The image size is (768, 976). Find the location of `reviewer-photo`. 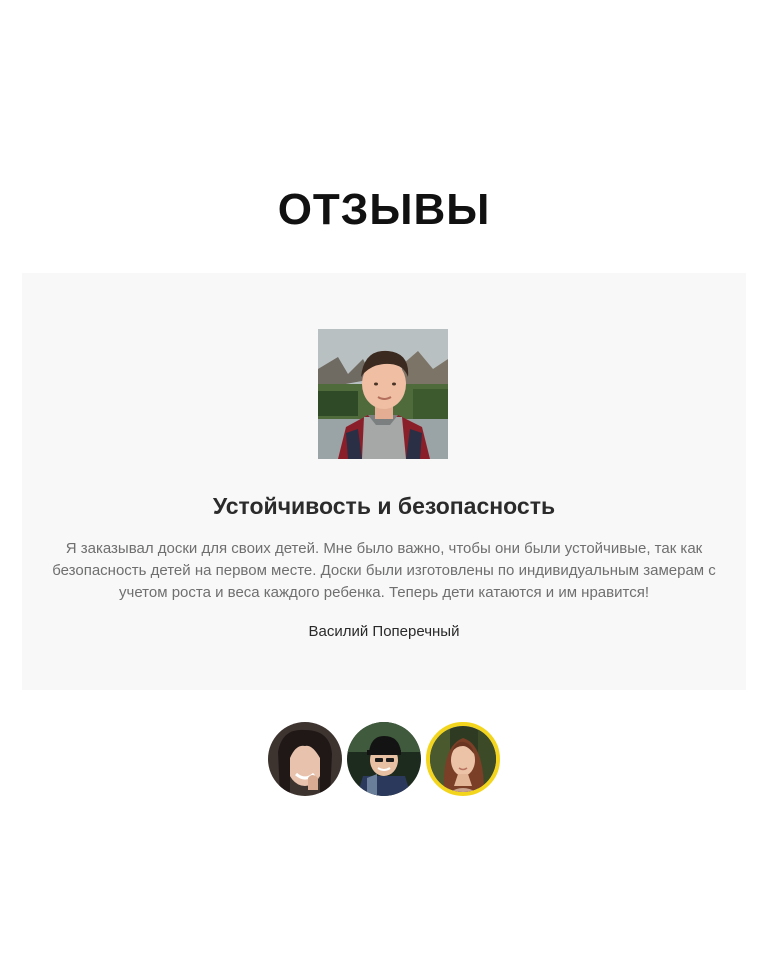

reviewer-photo is located at coordinates (383, 394).